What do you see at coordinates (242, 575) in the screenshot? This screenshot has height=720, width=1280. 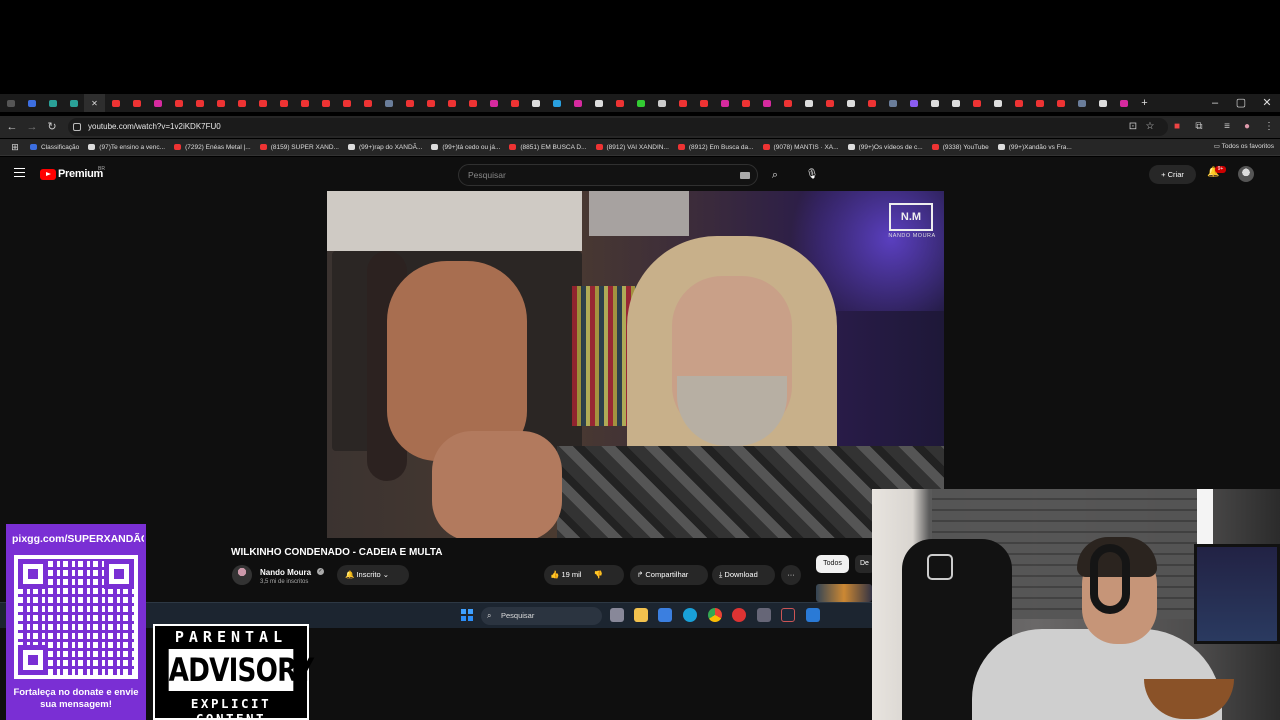 I see `channel-avatar` at bounding box center [242, 575].